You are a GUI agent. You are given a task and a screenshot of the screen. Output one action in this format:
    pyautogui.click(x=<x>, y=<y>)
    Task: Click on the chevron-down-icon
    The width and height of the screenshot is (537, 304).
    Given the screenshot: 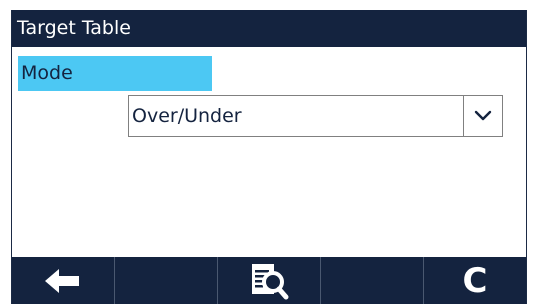 What is the action you would take?
    pyautogui.click(x=483, y=115)
    